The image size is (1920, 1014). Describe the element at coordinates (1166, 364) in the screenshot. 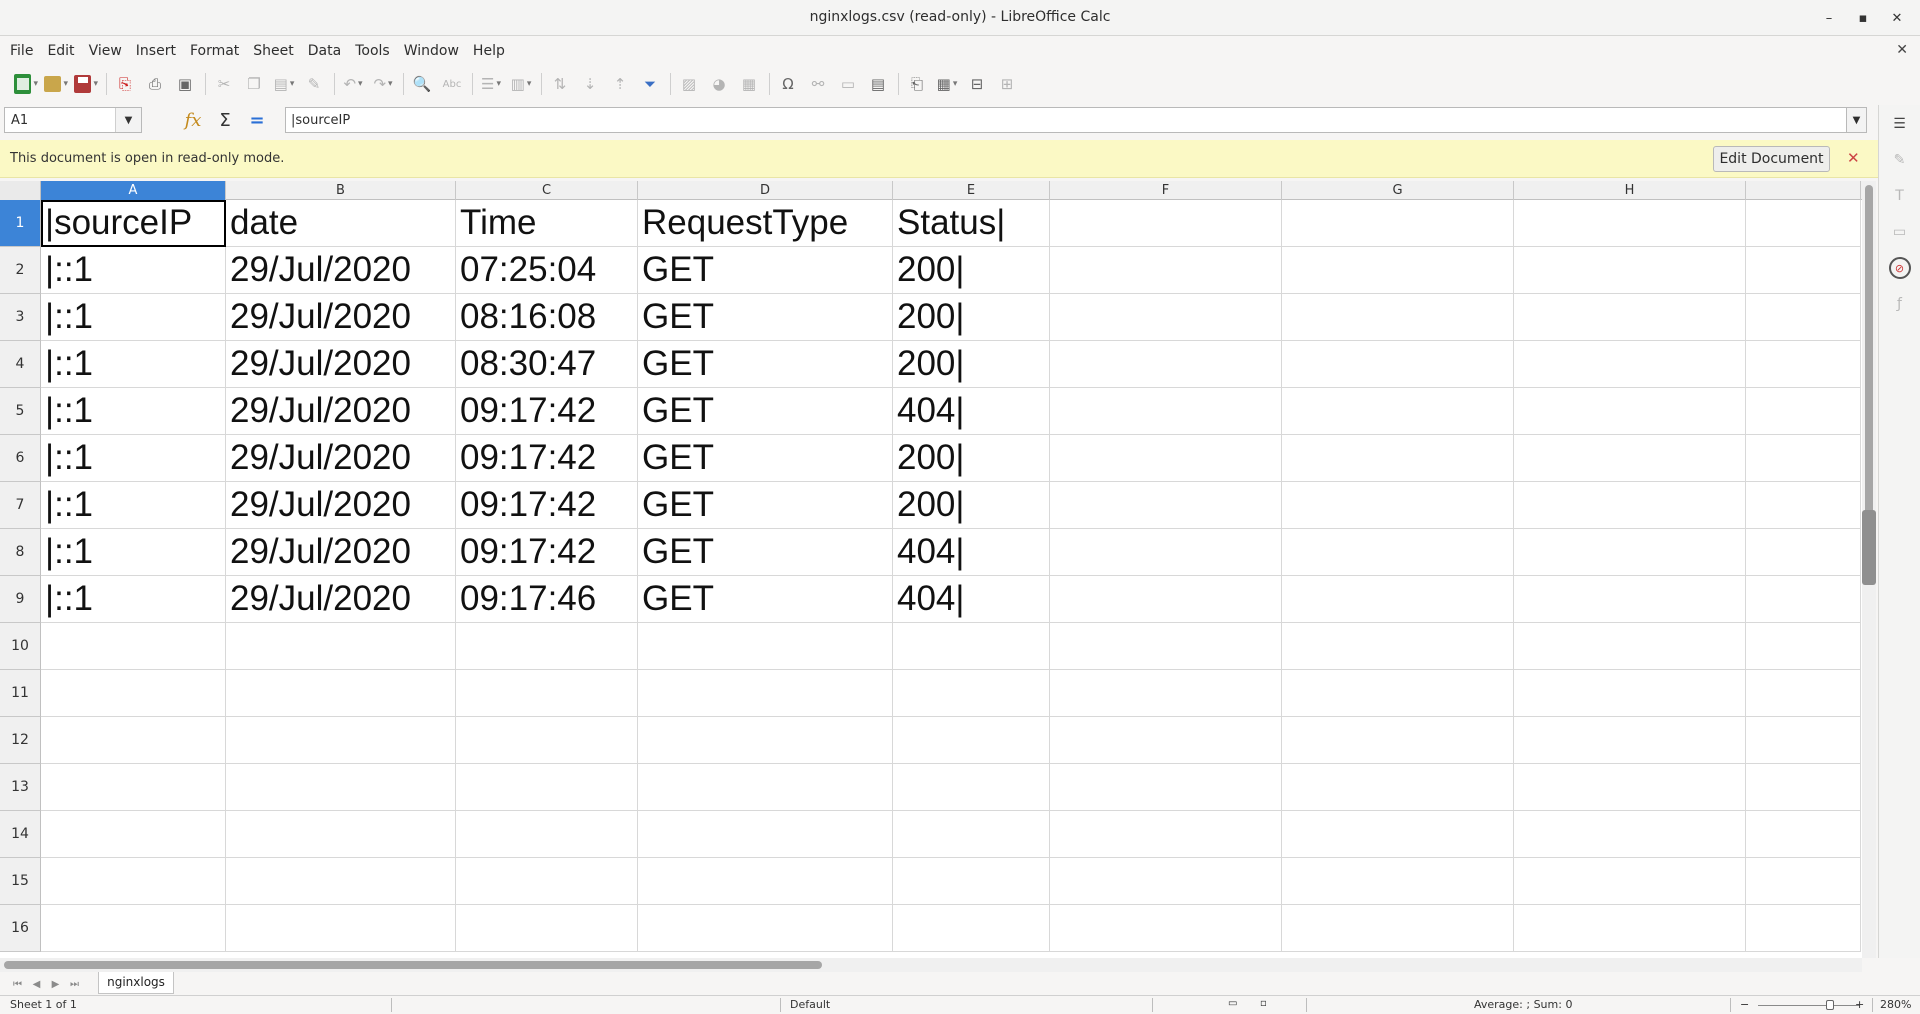

I see `cell-f4` at that location.